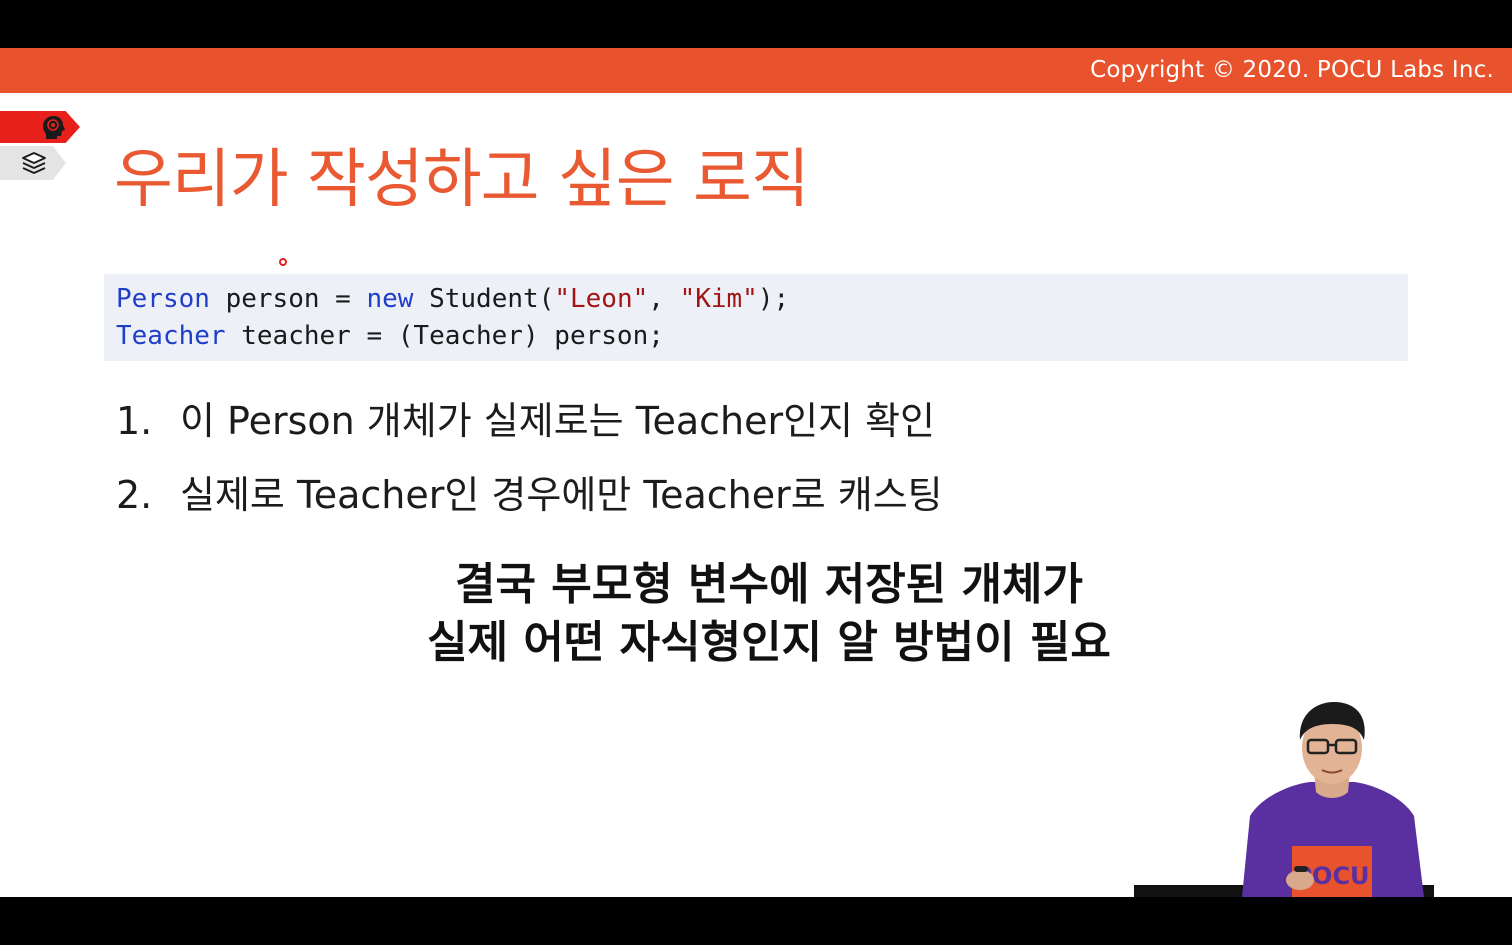 This screenshot has width=1512, height=945. What do you see at coordinates (288, 299) in the screenshot?
I see `code-text: person =` at bounding box center [288, 299].